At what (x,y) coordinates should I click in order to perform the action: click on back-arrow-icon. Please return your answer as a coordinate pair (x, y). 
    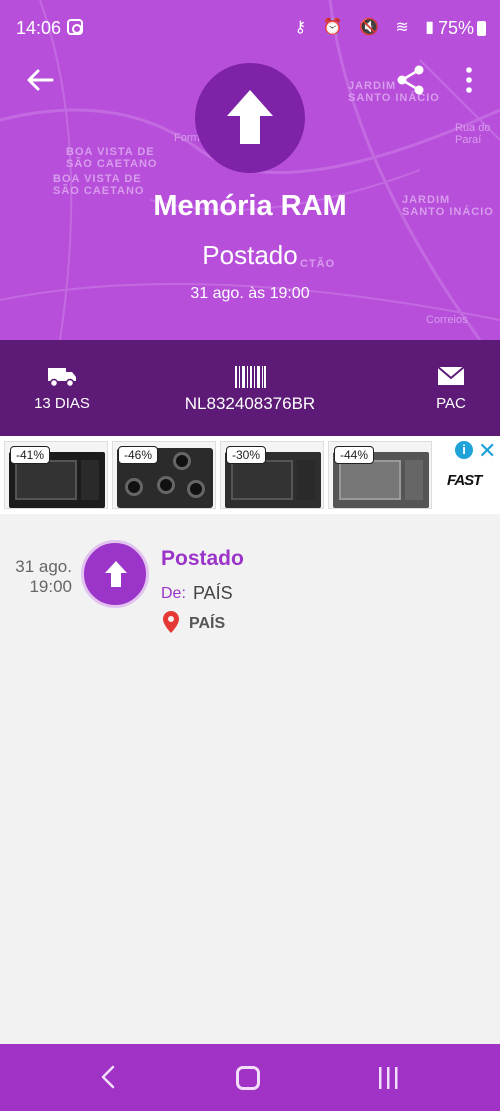
    Looking at the image, I should click on (40, 80).